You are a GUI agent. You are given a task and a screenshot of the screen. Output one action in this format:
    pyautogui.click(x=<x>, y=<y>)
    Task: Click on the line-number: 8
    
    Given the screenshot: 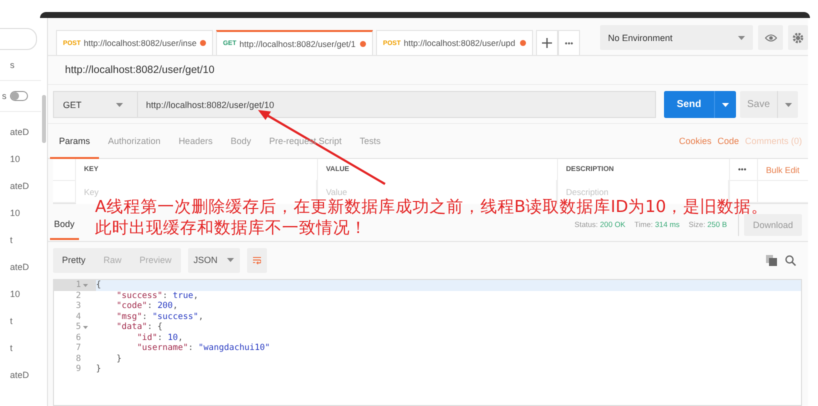 What is the action you would take?
    pyautogui.click(x=78, y=359)
    